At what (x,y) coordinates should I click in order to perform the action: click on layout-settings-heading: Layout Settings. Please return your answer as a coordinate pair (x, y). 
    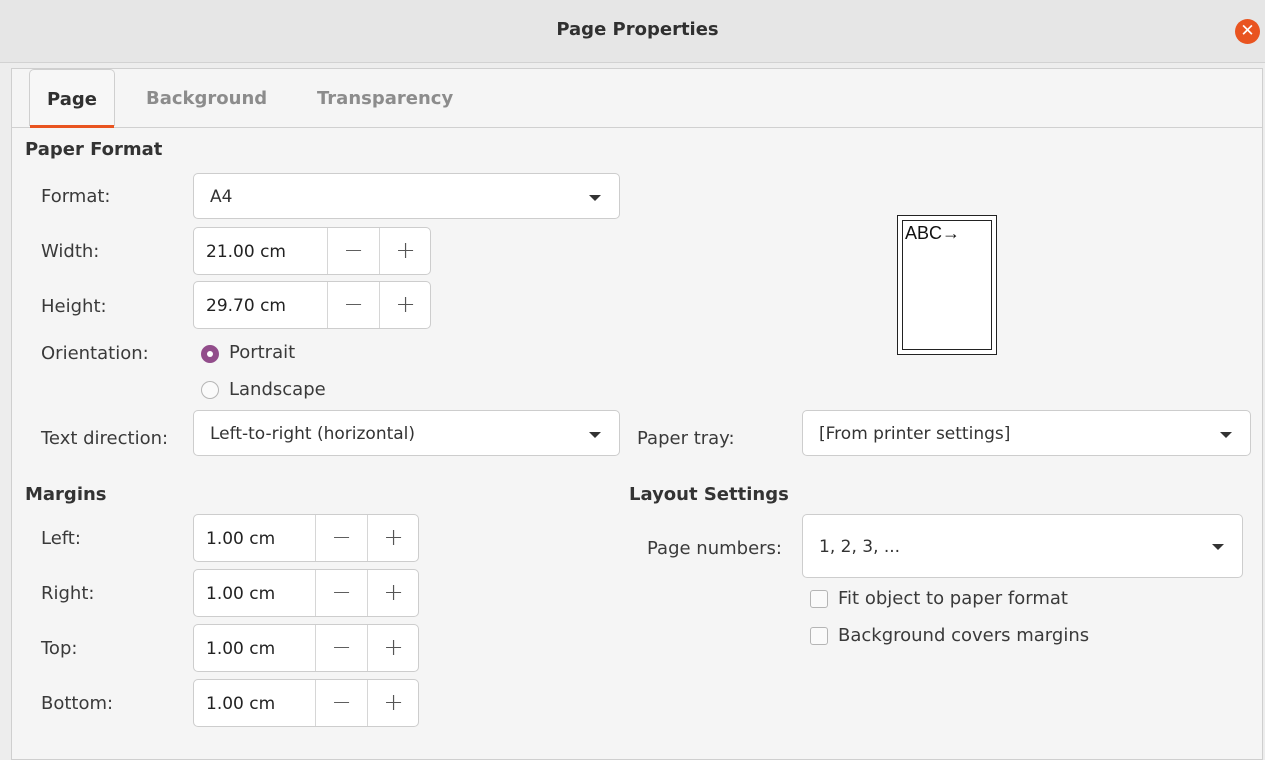
    Looking at the image, I should click on (709, 494).